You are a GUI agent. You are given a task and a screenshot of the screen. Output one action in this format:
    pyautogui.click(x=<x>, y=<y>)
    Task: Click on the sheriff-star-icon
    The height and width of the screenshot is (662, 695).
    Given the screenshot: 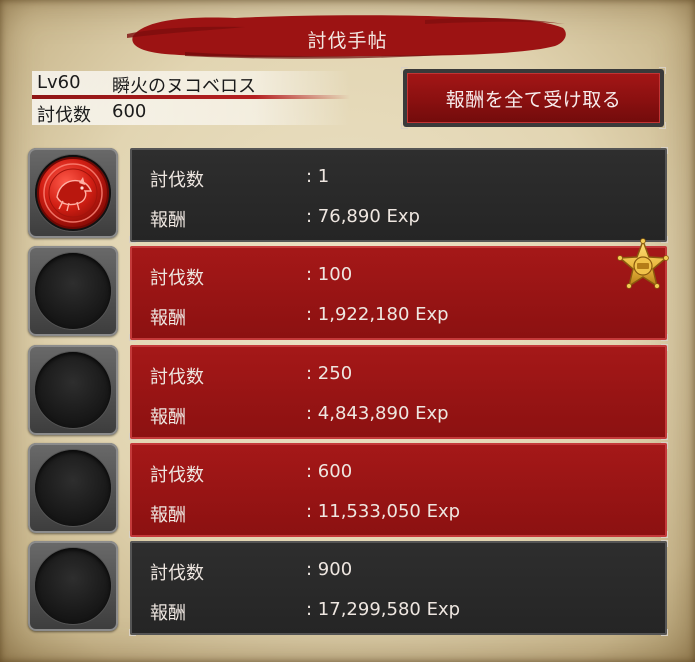 What is the action you would take?
    pyautogui.click(x=643, y=263)
    